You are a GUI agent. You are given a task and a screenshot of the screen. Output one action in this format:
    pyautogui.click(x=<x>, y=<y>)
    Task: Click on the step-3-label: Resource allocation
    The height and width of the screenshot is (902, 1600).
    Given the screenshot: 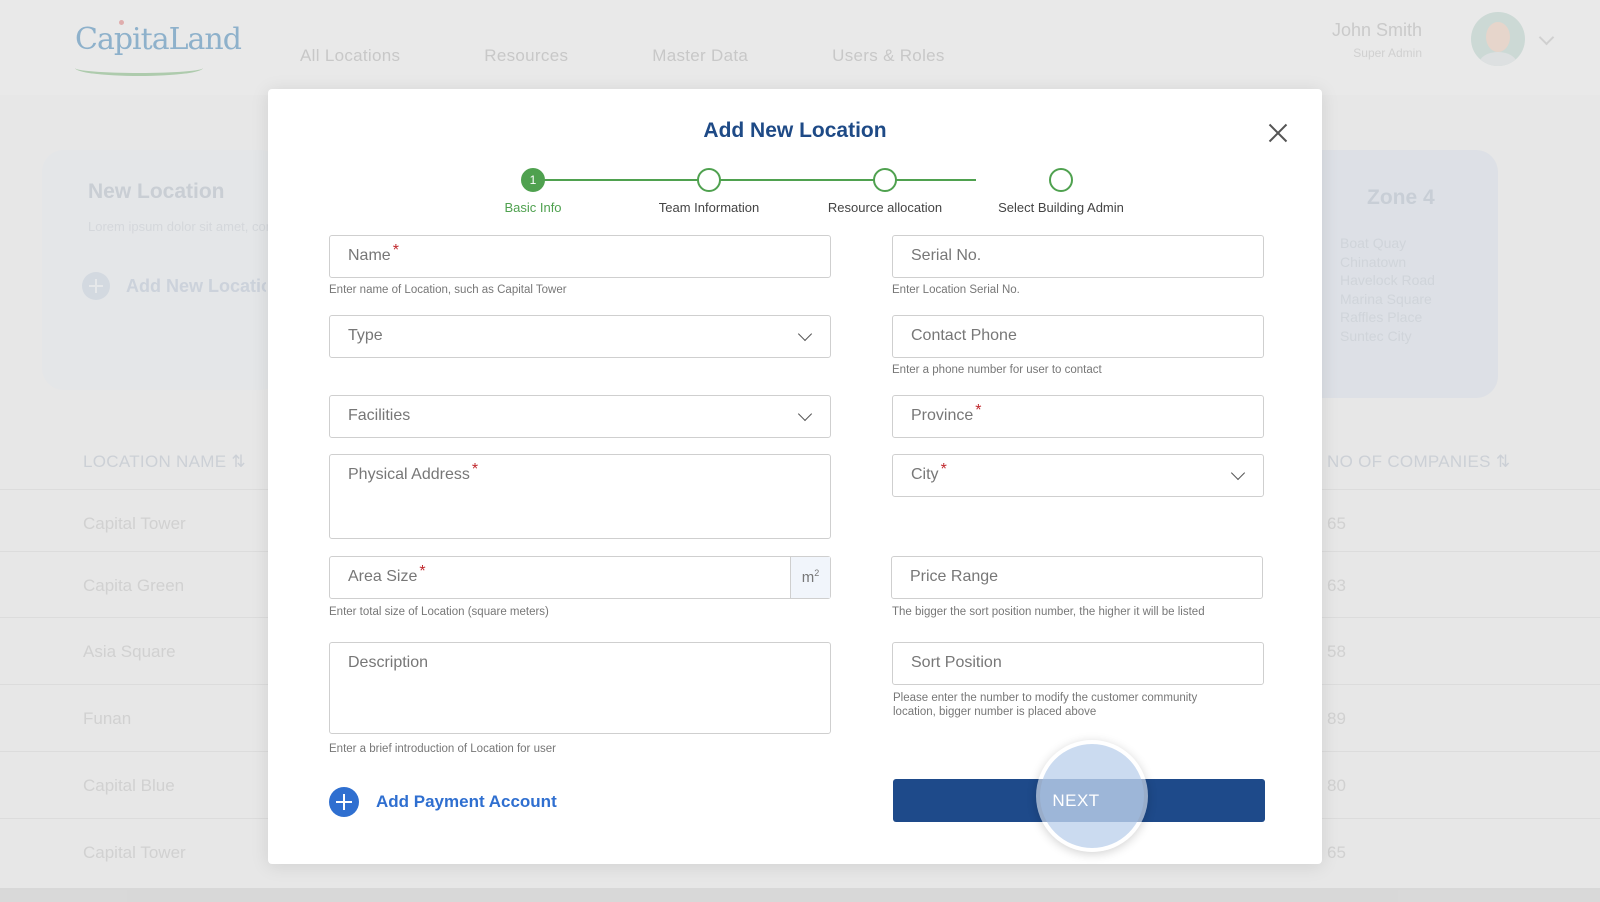 What is the action you would take?
    pyautogui.click(x=885, y=207)
    